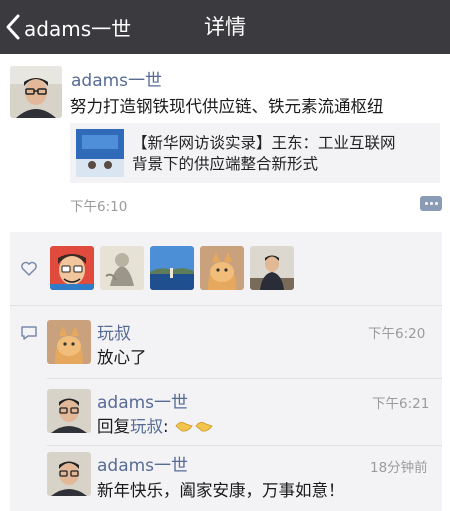 The width and height of the screenshot is (450, 511). What do you see at coordinates (122, 357) in the screenshot?
I see `comment-text: 放心了` at bounding box center [122, 357].